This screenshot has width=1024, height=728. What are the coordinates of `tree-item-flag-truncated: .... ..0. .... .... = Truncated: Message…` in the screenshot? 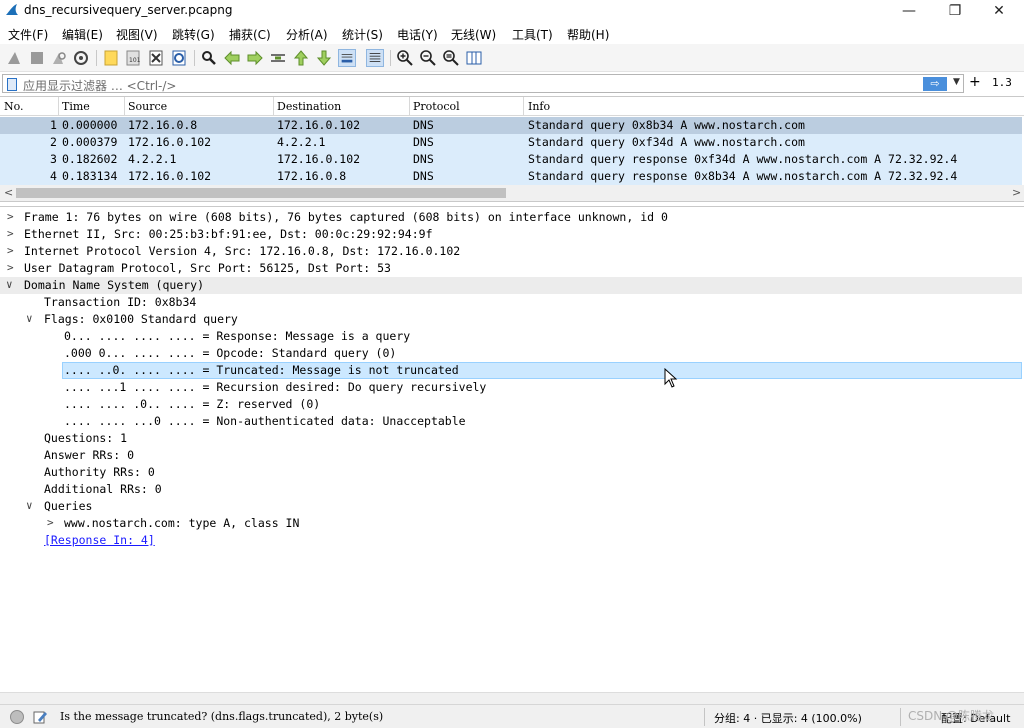 It's located at (511, 370).